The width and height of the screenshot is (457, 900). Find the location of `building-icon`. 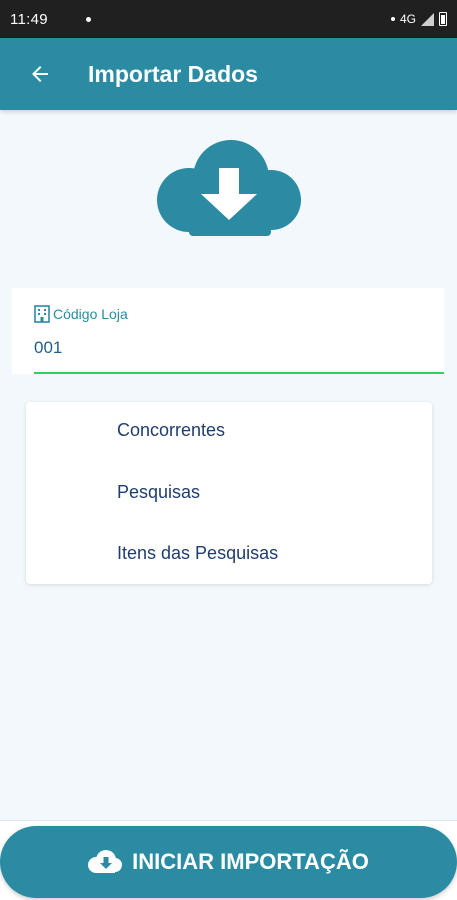

building-icon is located at coordinates (42, 314).